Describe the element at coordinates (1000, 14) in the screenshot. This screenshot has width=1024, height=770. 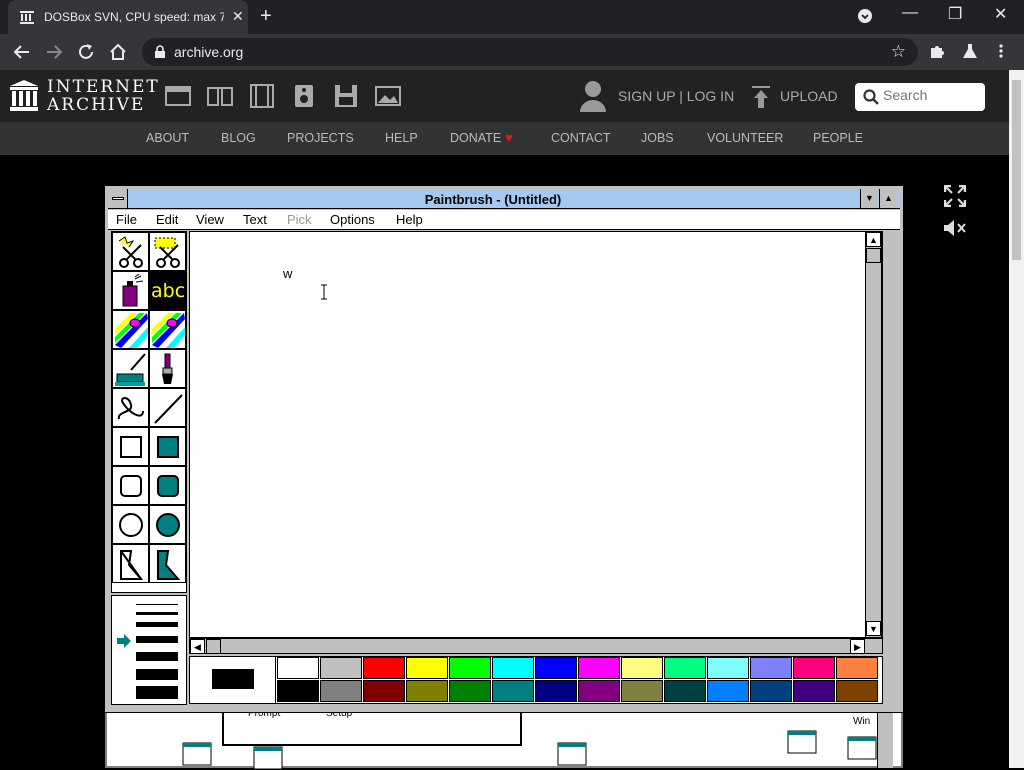
I see `close-window-button: ✕` at that location.